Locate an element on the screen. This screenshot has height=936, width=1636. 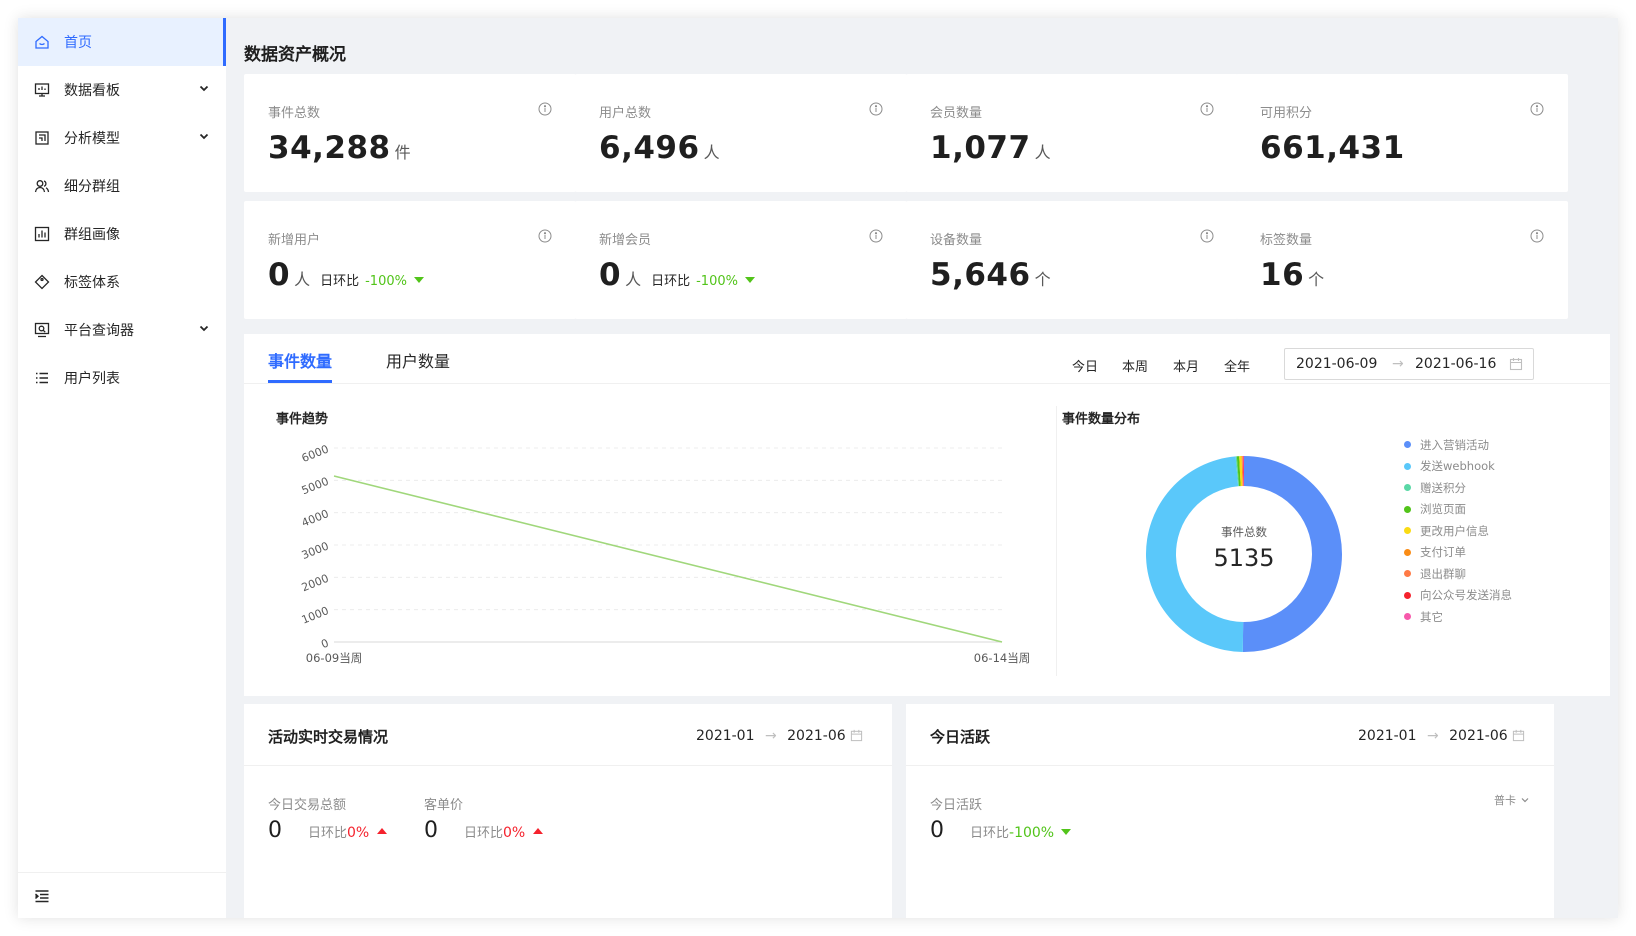
tab-event-count: 事件数量 is located at coordinates (300, 360).